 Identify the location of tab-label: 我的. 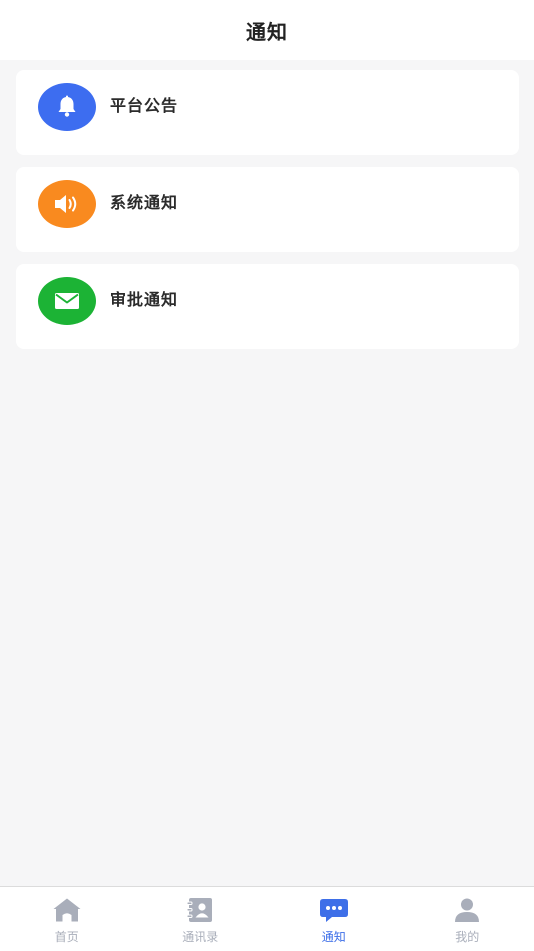
(467, 936).